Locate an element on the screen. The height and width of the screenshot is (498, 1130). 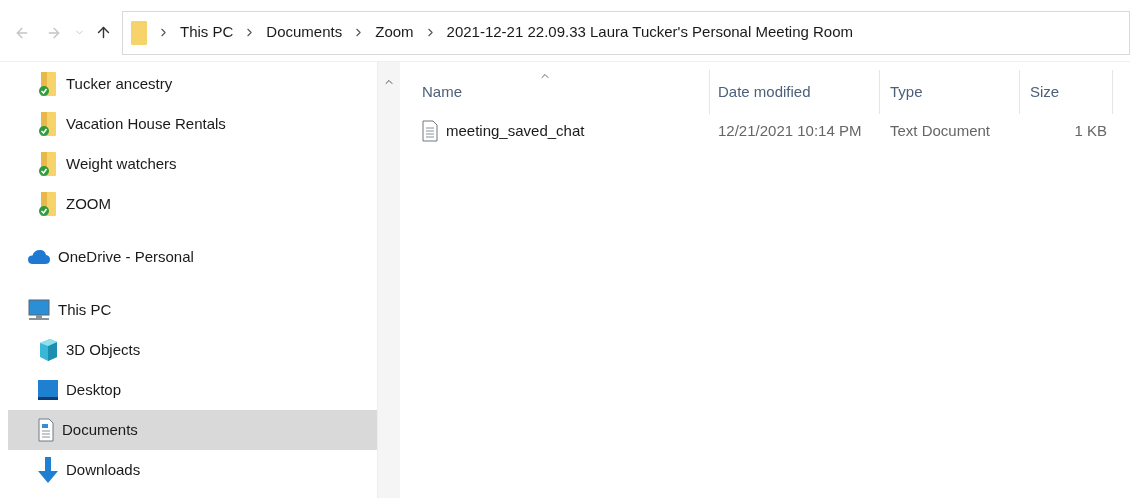
file-row: meeting_saved_chat 12/21/2021 10:14 PM Text Document 1 KB is located at coordinates (765, 131).